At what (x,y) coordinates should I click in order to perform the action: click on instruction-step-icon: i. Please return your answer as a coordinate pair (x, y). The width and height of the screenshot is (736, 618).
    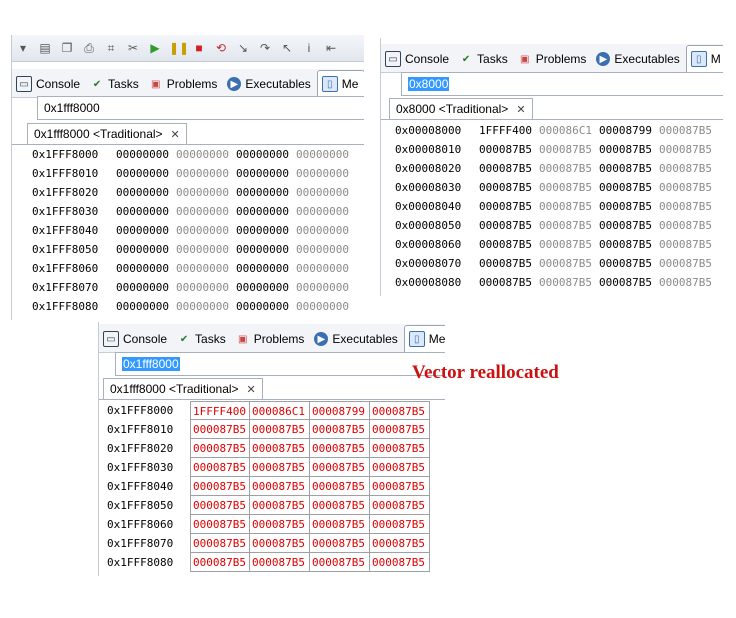
    Looking at the image, I should click on (309, 48).